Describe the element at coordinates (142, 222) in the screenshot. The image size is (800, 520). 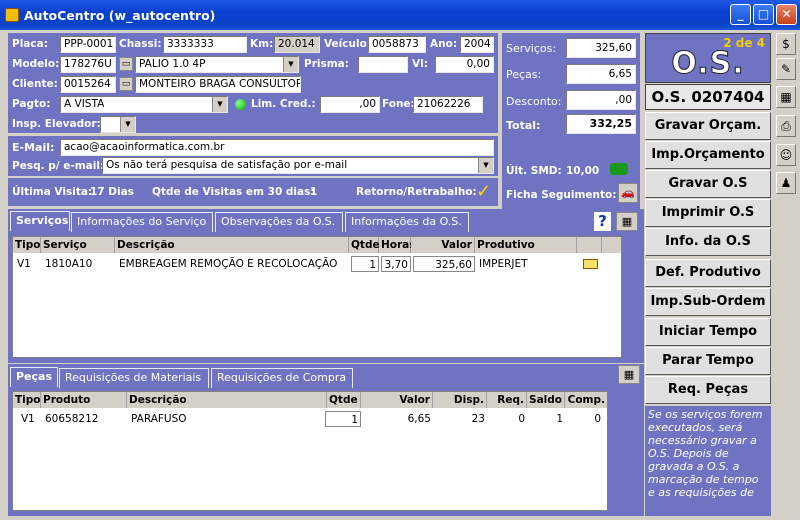
I see `tab-info-servico: Informações do Serviço` at that location.